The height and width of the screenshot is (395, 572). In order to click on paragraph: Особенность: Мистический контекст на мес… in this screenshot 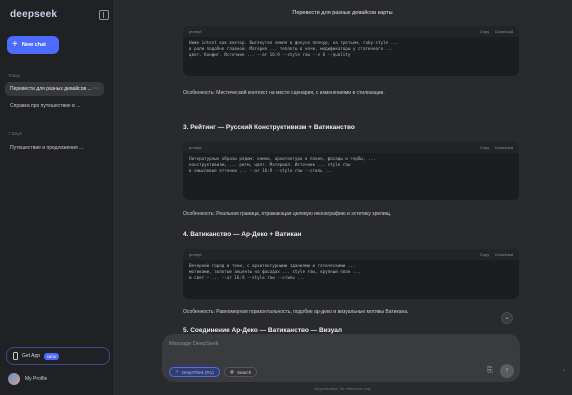, I will do `click(284, 93)`.